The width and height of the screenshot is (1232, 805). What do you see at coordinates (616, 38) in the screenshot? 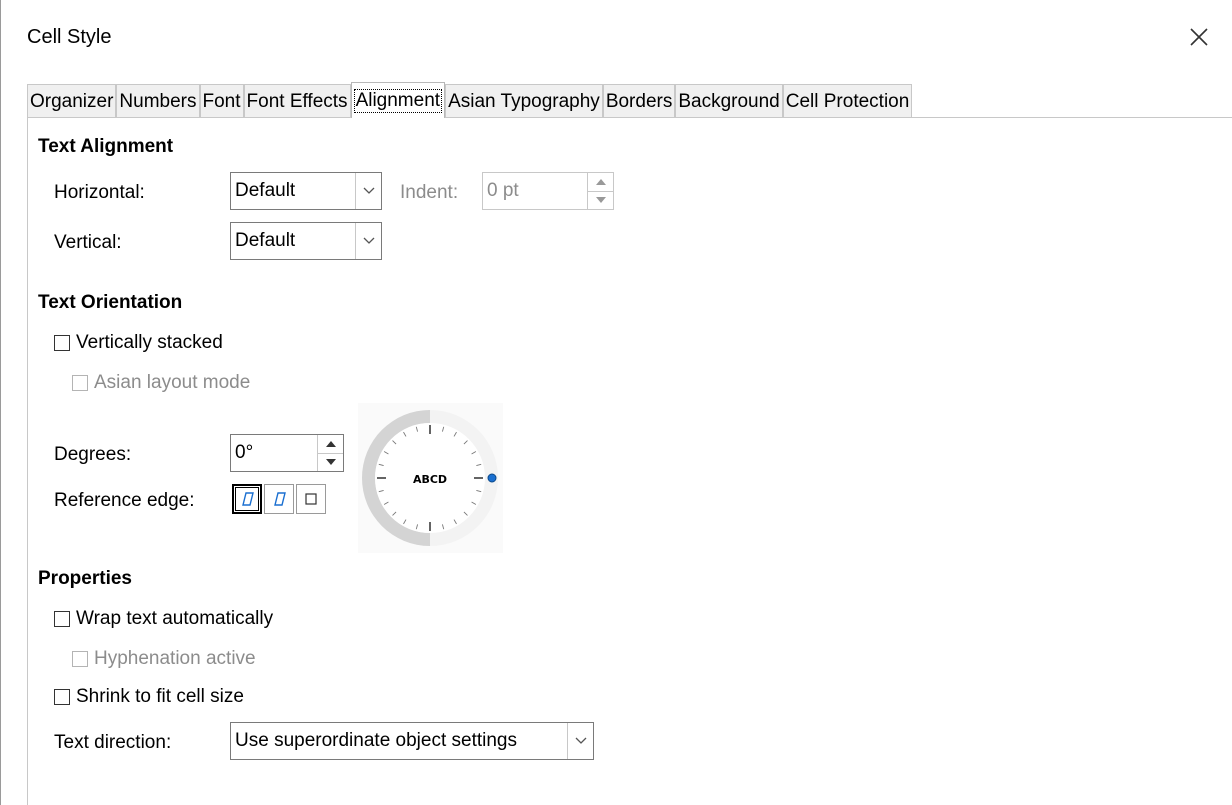
I see `title-bar: Cell Style` at bounding box center [616, 38].